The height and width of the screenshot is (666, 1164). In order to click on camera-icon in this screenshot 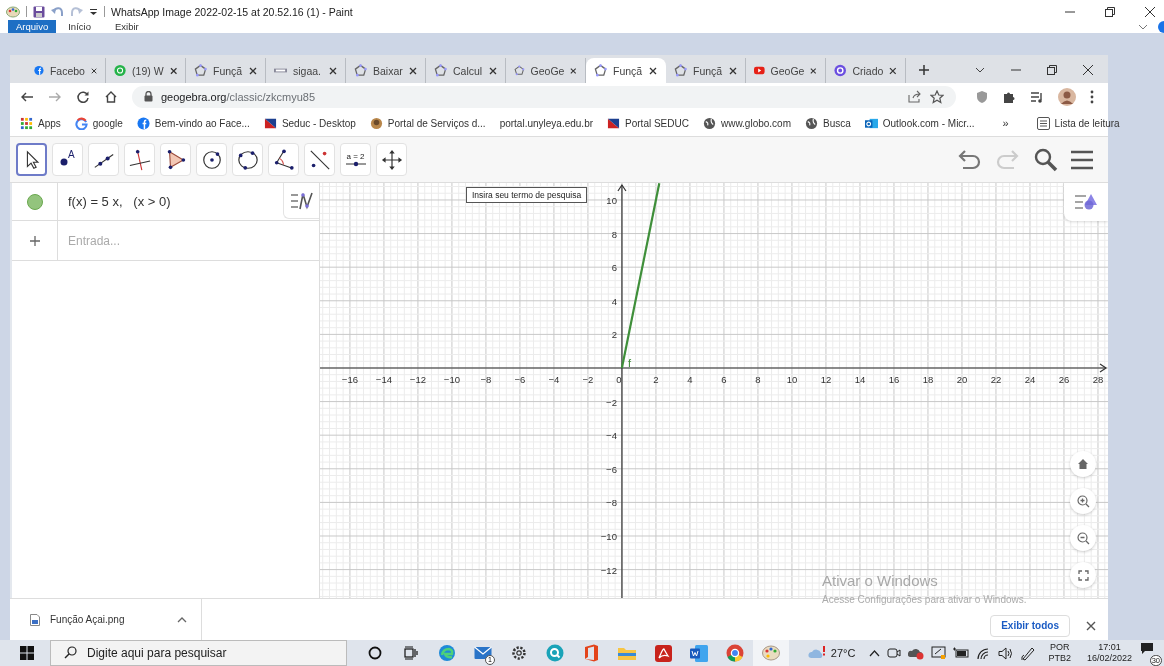, I will do `click(894, 653)`.